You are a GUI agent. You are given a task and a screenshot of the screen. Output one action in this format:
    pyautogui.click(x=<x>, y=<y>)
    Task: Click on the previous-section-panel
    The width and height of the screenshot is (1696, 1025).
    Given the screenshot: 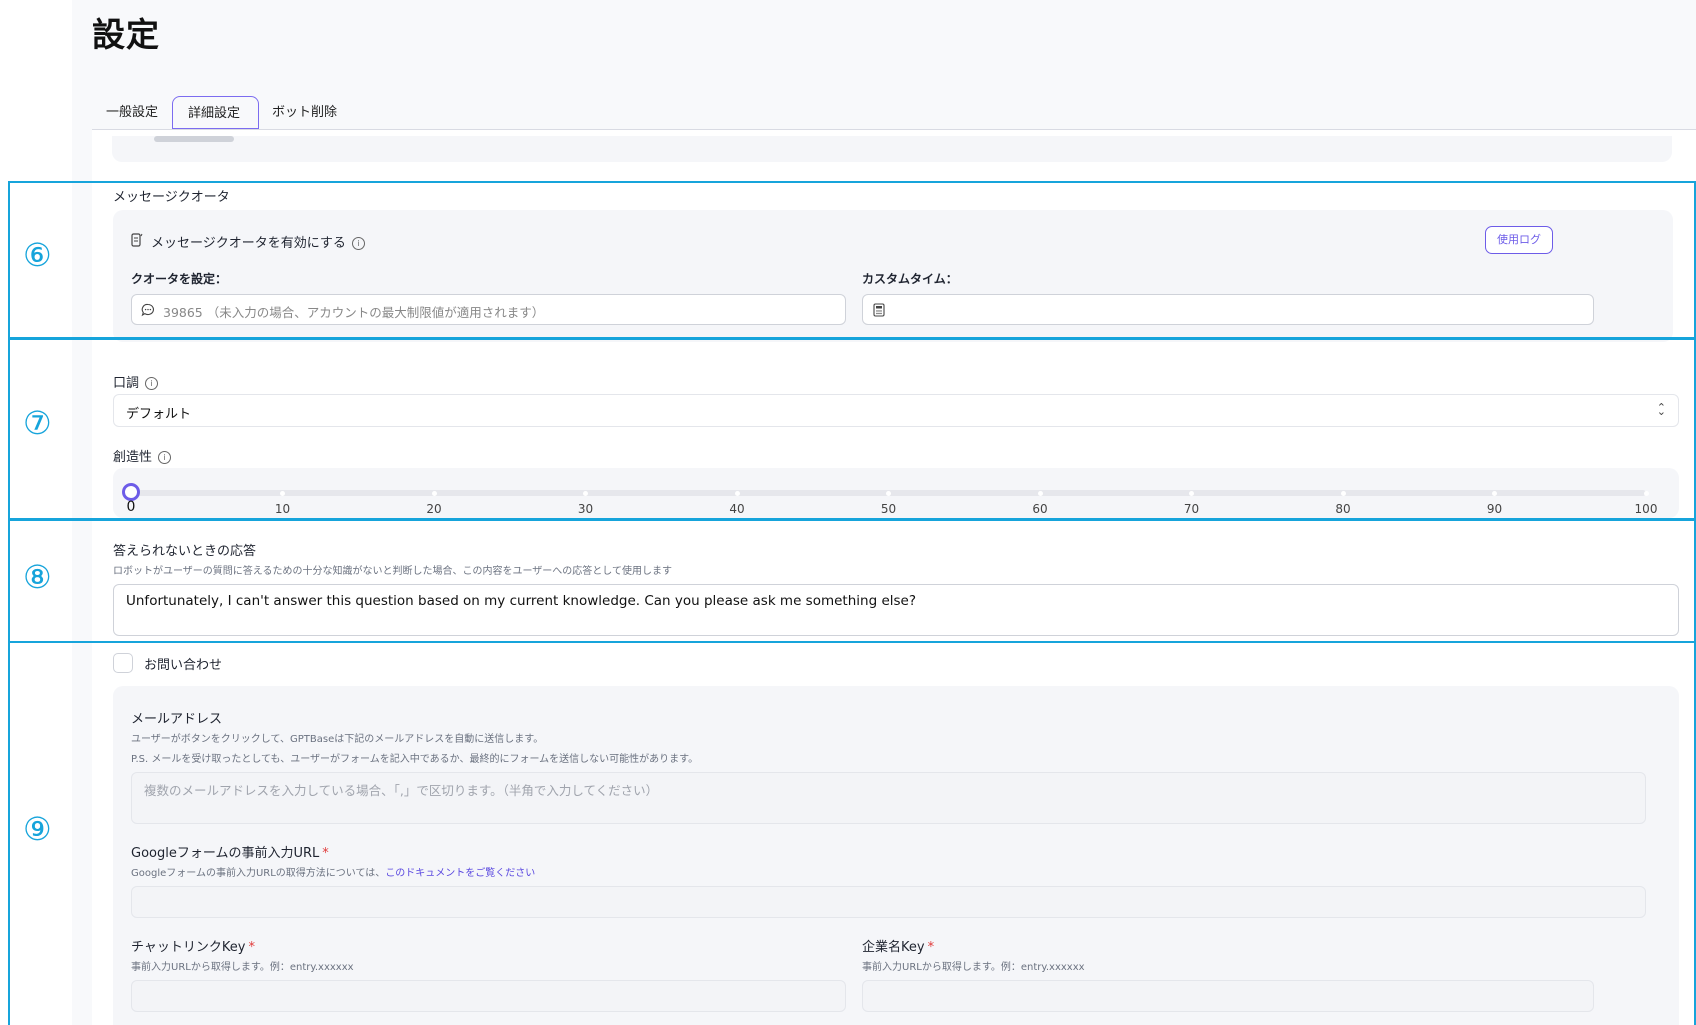 What is the action you would take?
    pyautogui.click(x=892, y=149)
    